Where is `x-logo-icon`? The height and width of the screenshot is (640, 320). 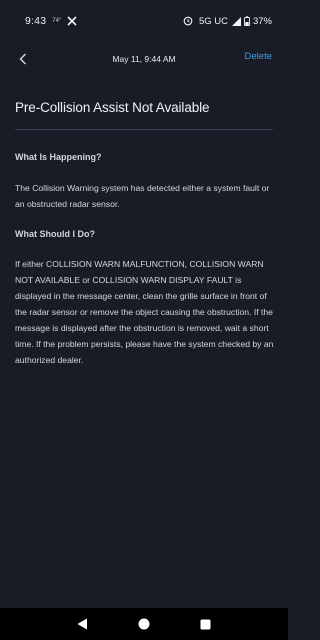
x-logo-icon is located at coordinates (72, 21).